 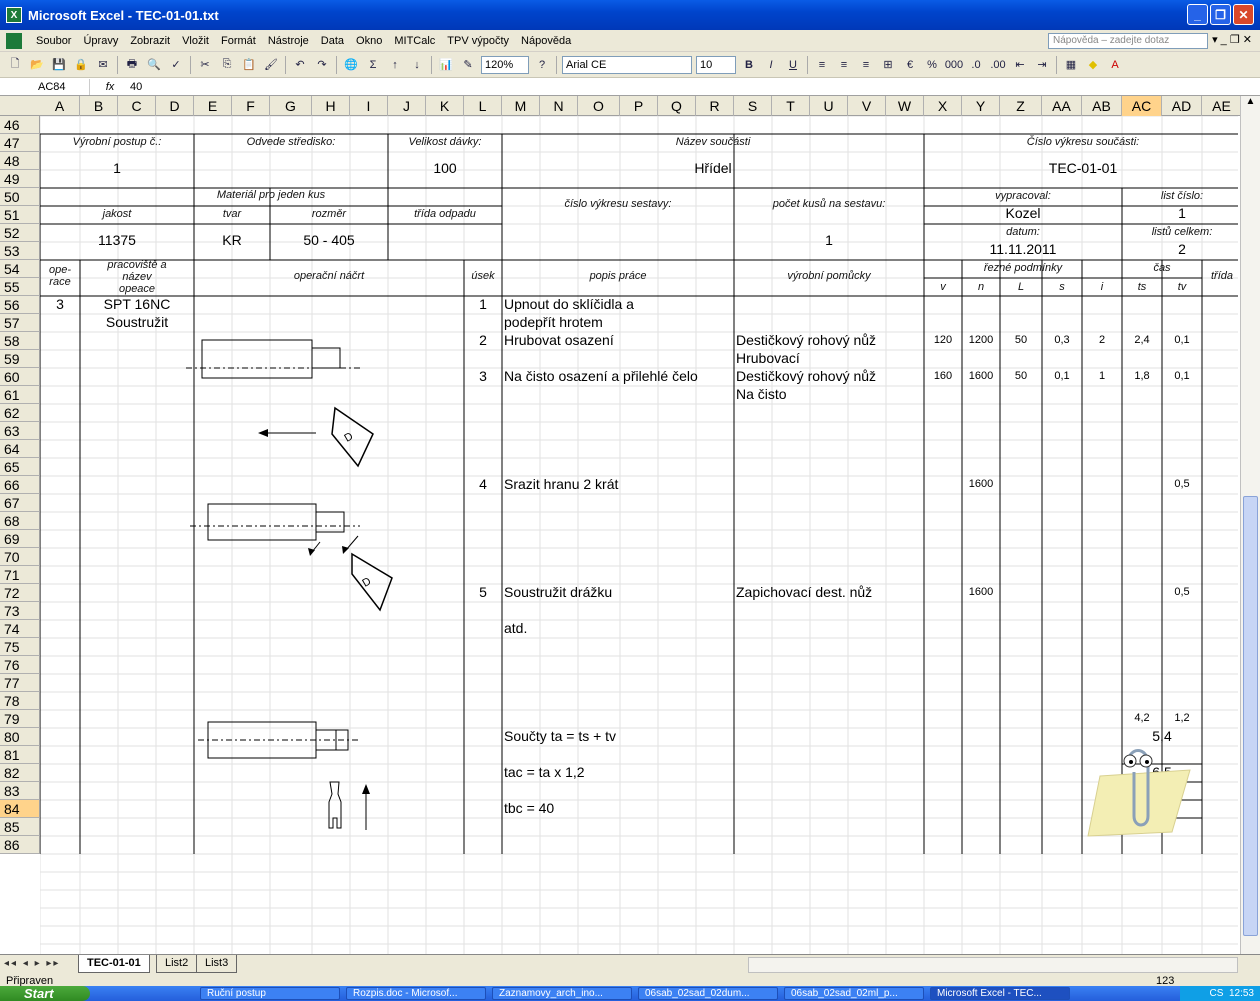 What do you see at coordinates (114, 964) in the screenshot?
I see `sheet-tab-tec: TEC-01-01` at bounding box center [114, 964].